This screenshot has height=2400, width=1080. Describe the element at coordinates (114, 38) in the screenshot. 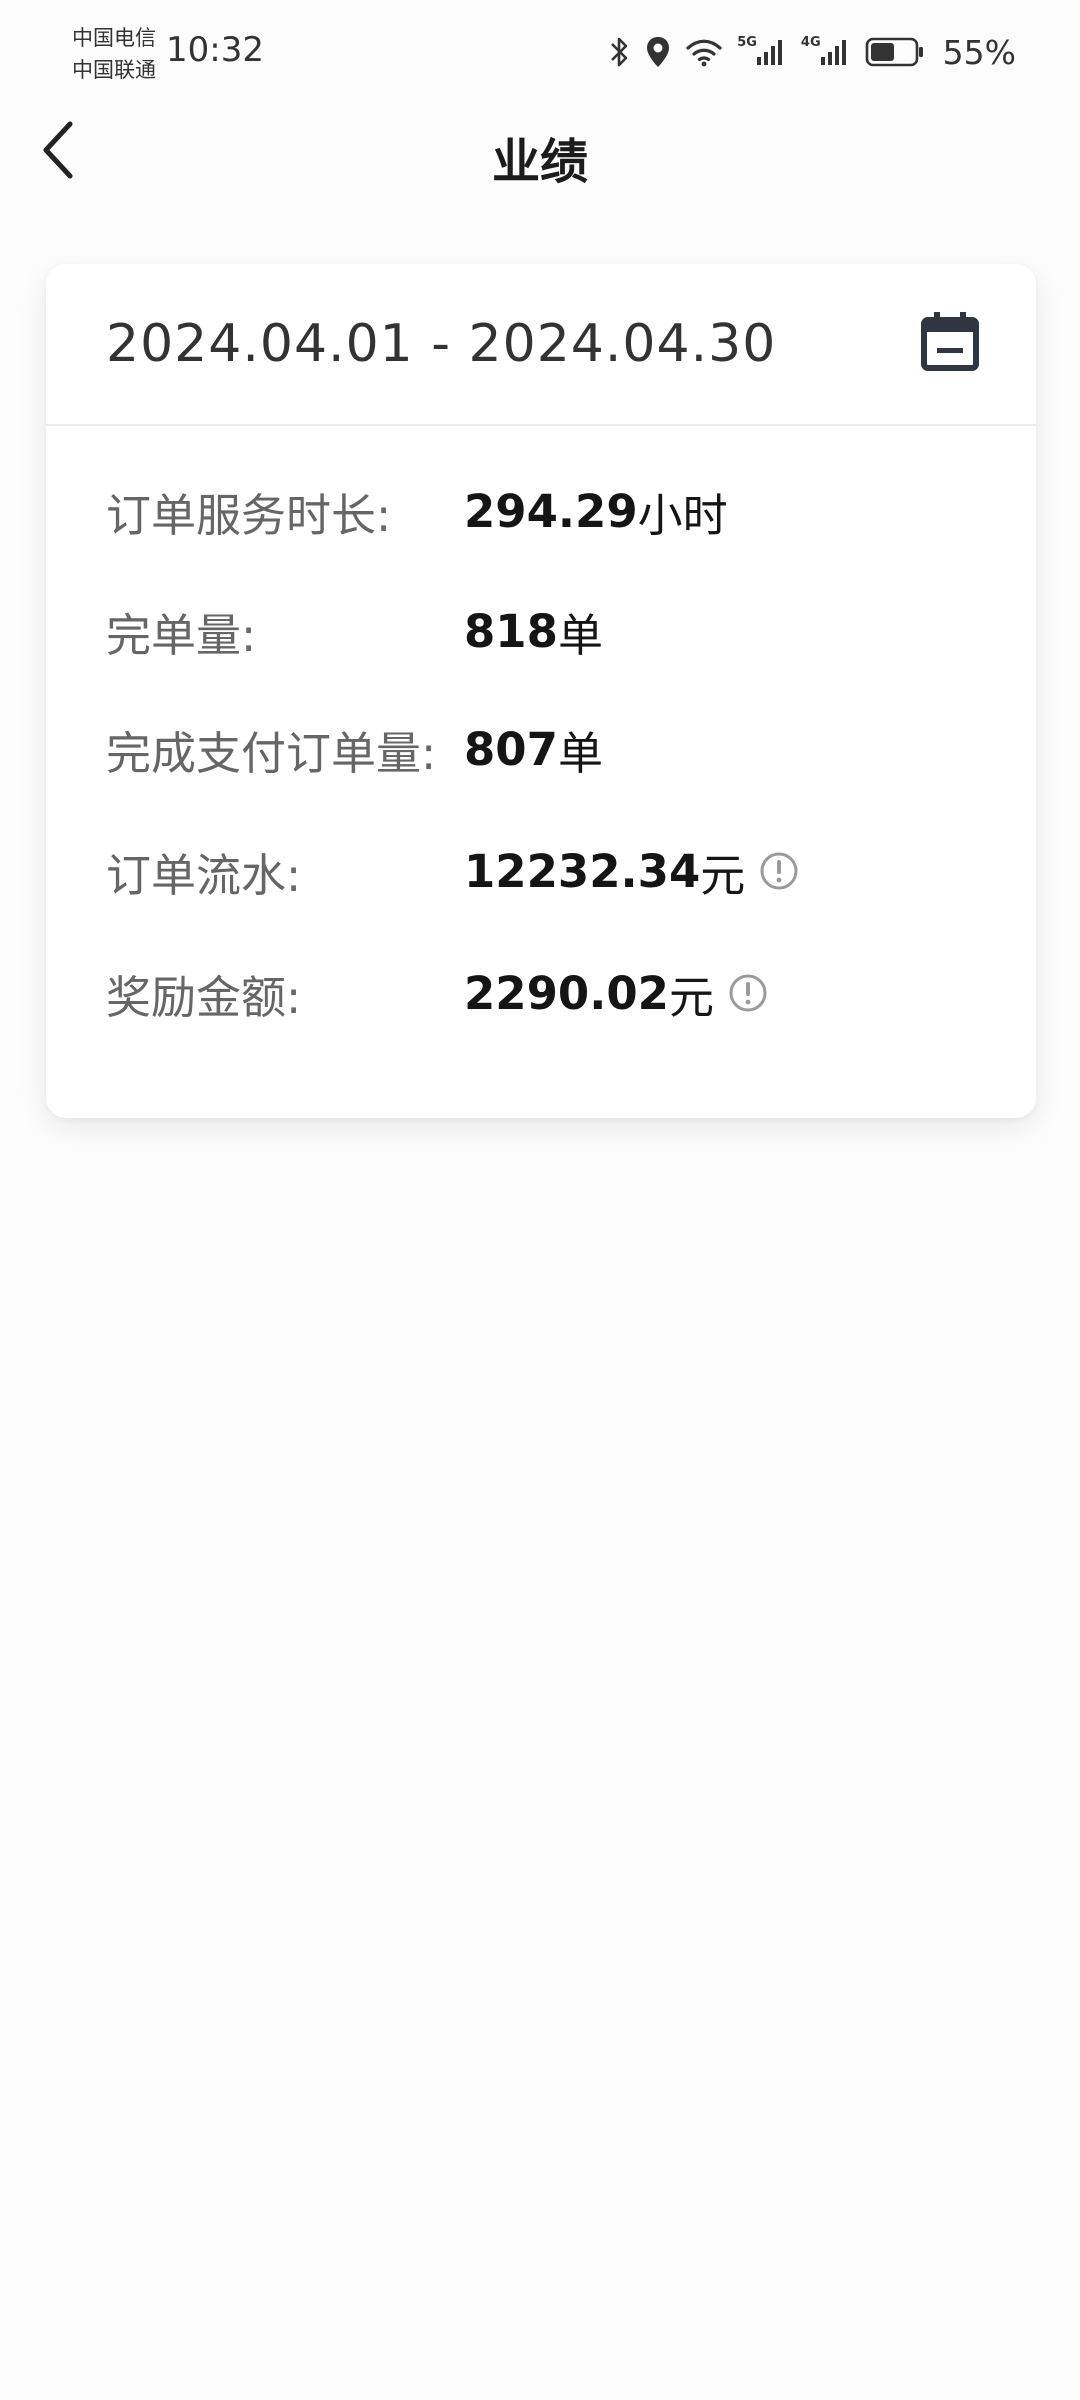

I see `carrier-1: 中国电信` at that location.